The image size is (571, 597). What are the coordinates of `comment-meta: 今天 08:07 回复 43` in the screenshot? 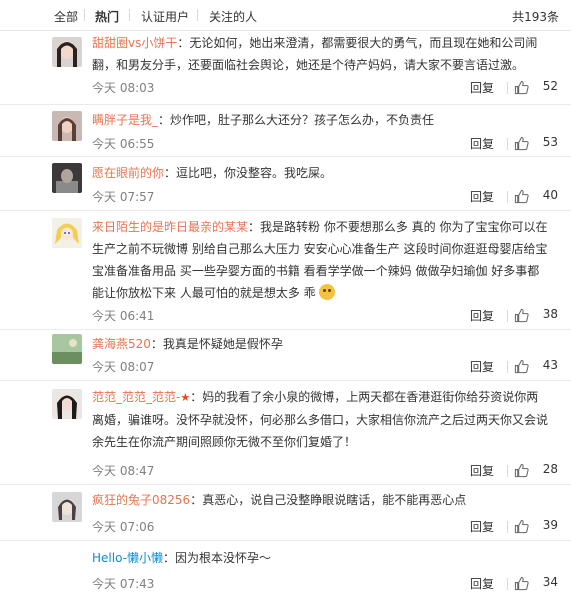 It's located at (325, 367).